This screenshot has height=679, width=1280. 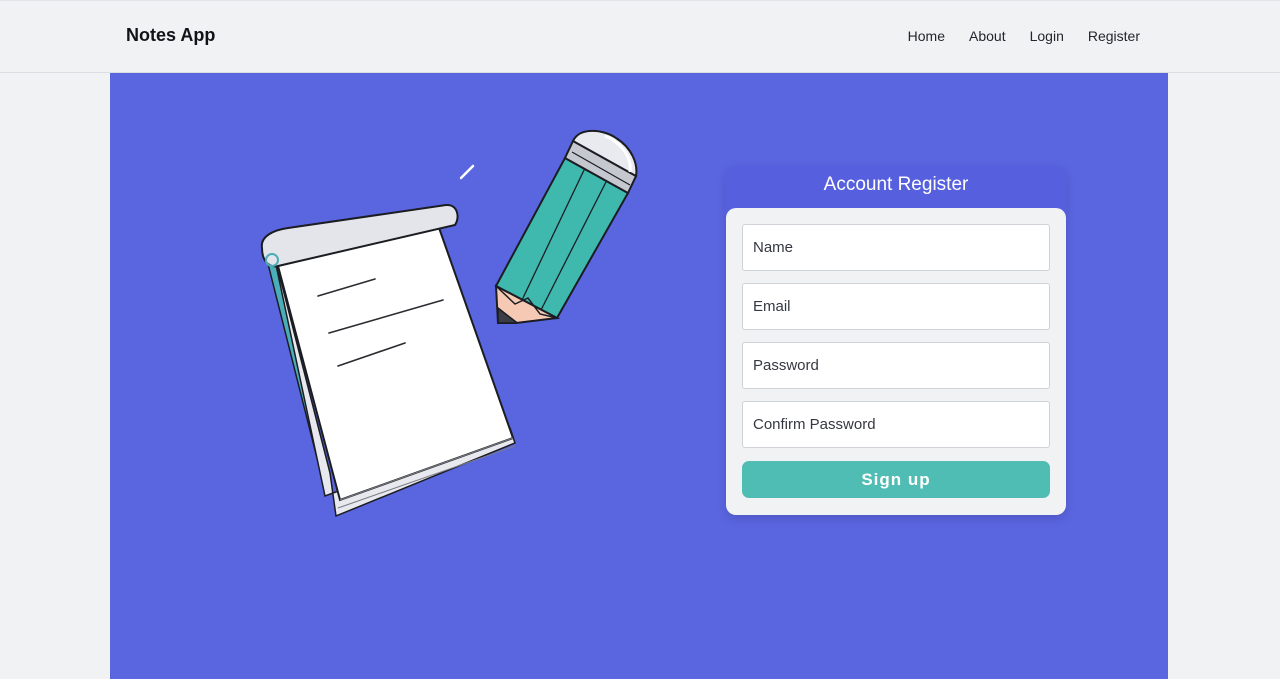 I want to click on notebook-icon, so click(x=388, y=360).